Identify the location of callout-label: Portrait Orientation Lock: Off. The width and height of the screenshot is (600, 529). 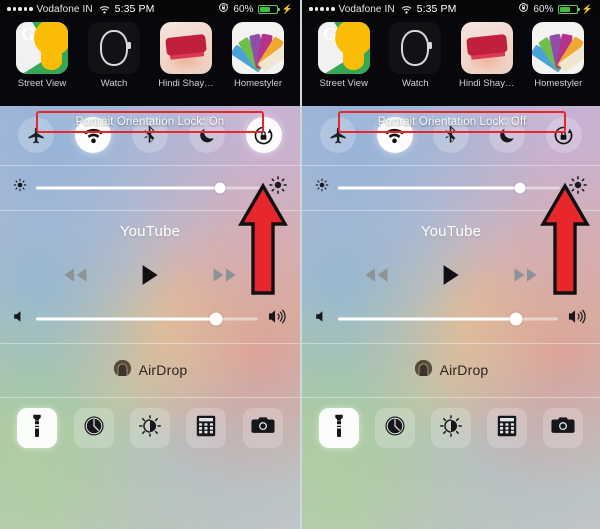
(452, 122).